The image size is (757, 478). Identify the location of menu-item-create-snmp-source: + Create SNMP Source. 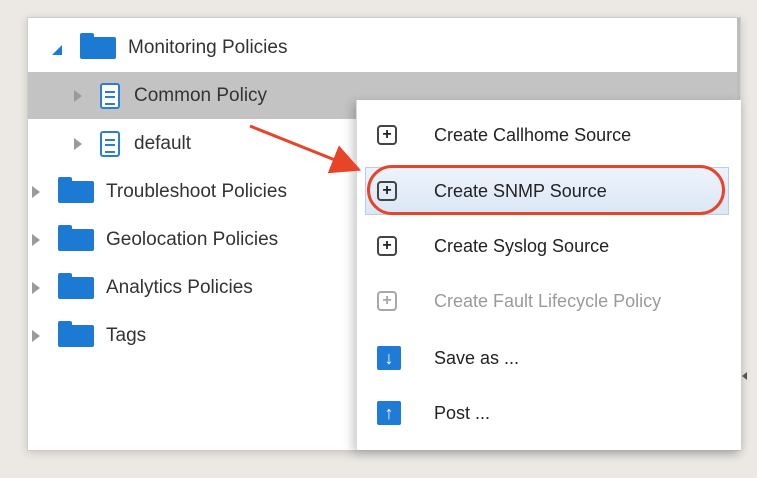
(547, 191).